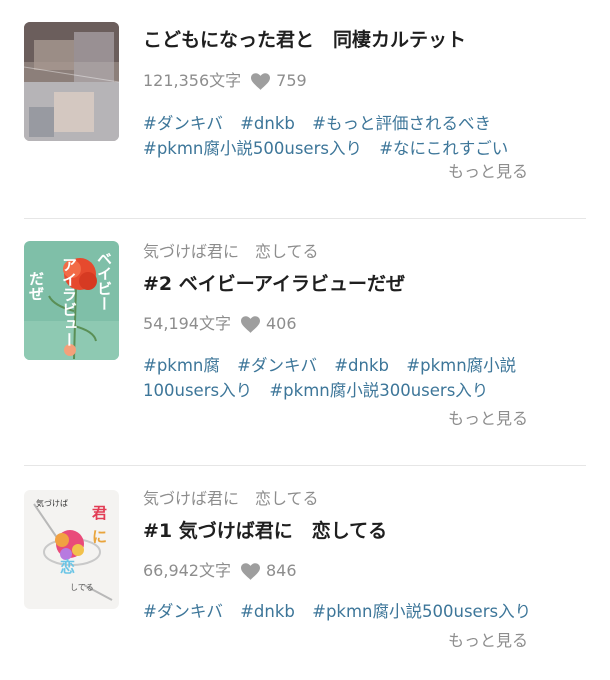  Describe the element at coordinates (99, 513) in the screenshot. I see `cover-title-text: 君` at that location.